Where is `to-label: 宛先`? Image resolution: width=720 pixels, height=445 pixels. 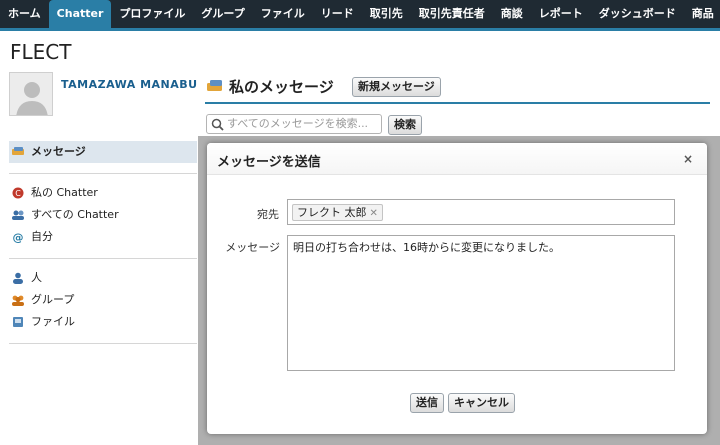 to-label: 宛先 is located at coordinates (268, 214).